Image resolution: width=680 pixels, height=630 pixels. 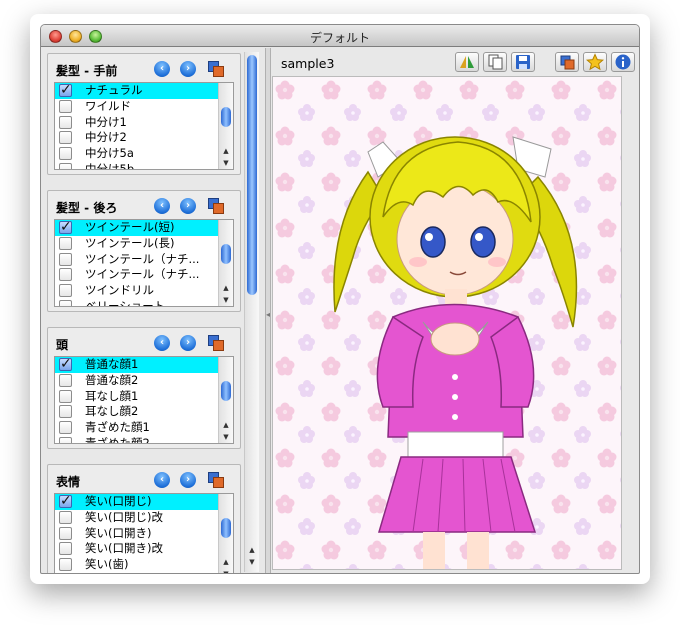 What do you see at coordinates (144, 502) in the screenshot?
I see `list-item: ✓ 笑い(口閉じ)` at bounding box center [144, 502].